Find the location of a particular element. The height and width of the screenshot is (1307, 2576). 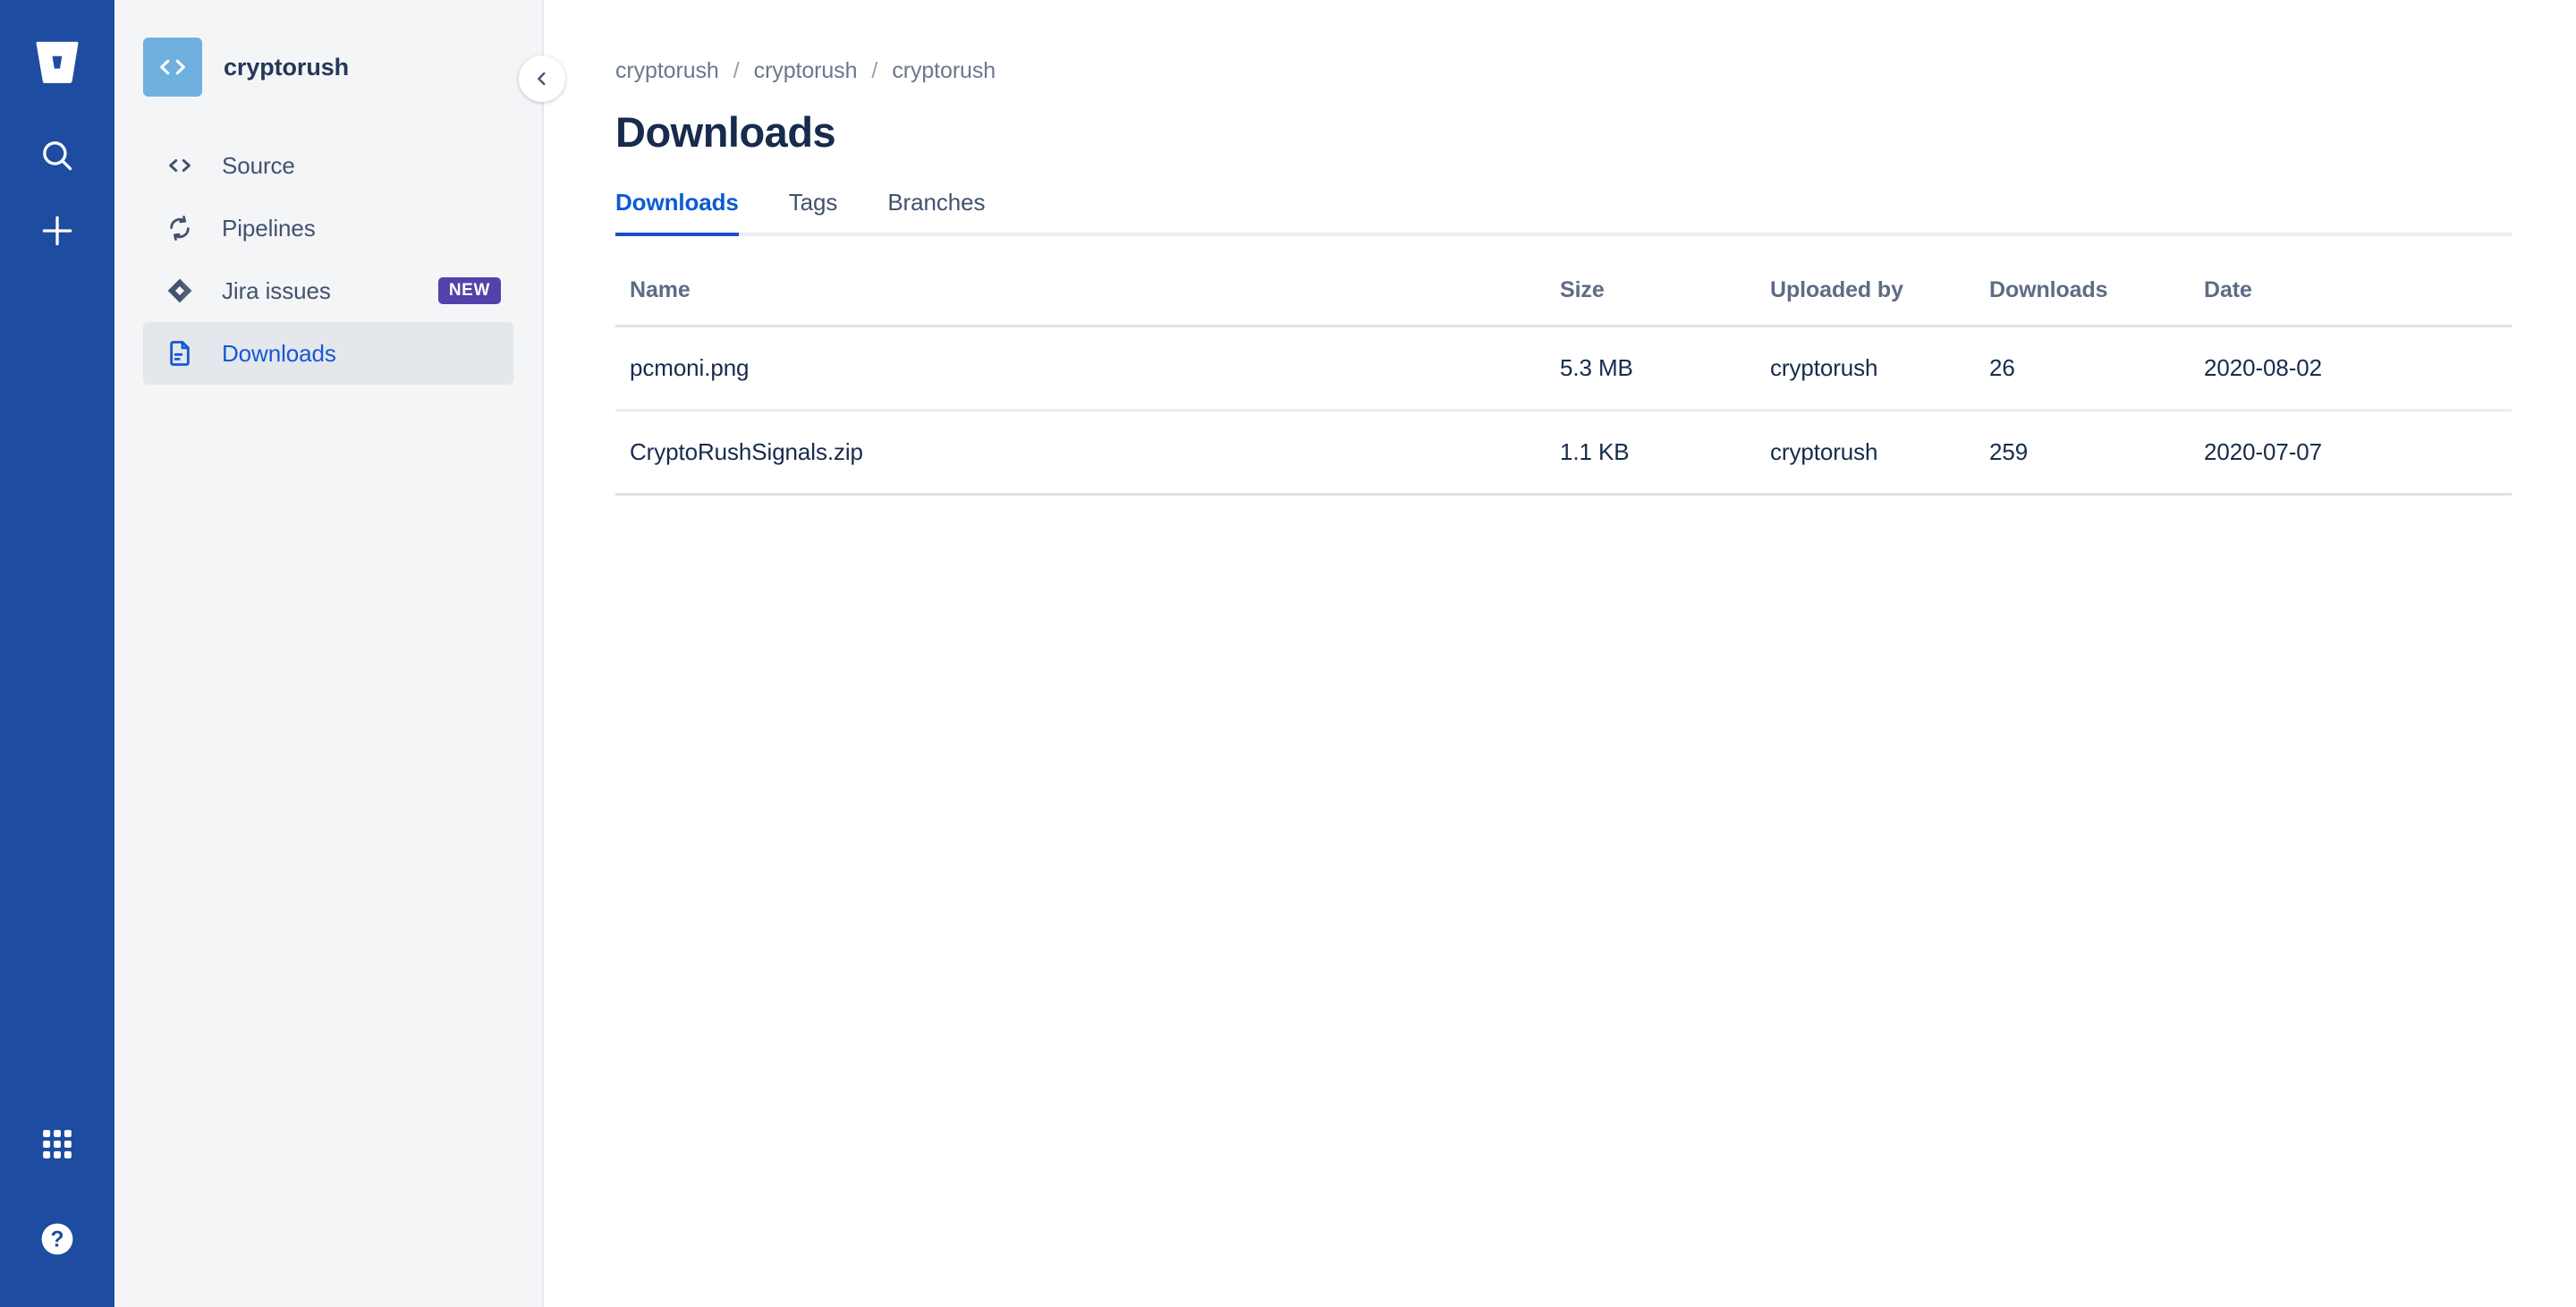

cell-file-name: pcmoni.png is located at coordinates (1080, 369).